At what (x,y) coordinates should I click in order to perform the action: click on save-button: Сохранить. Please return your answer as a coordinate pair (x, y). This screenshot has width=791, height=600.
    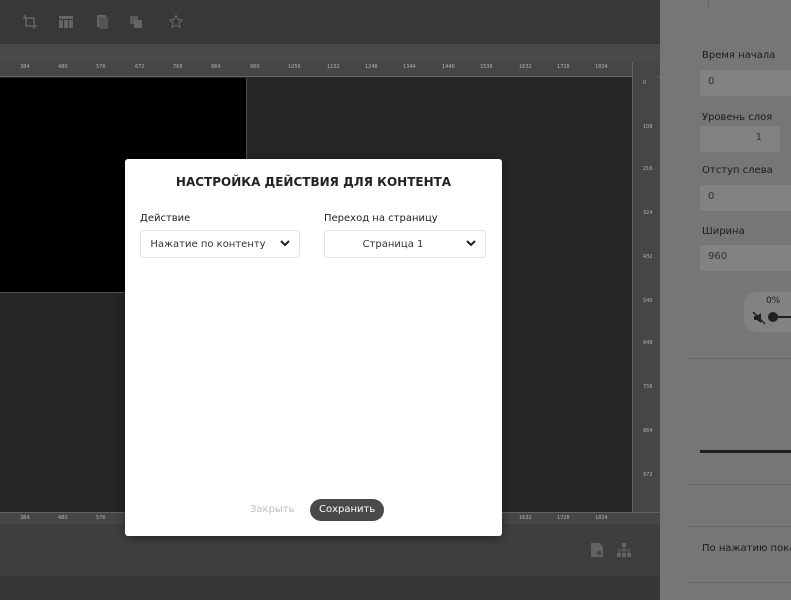
    Looking at the image, I should click on (347, 510).